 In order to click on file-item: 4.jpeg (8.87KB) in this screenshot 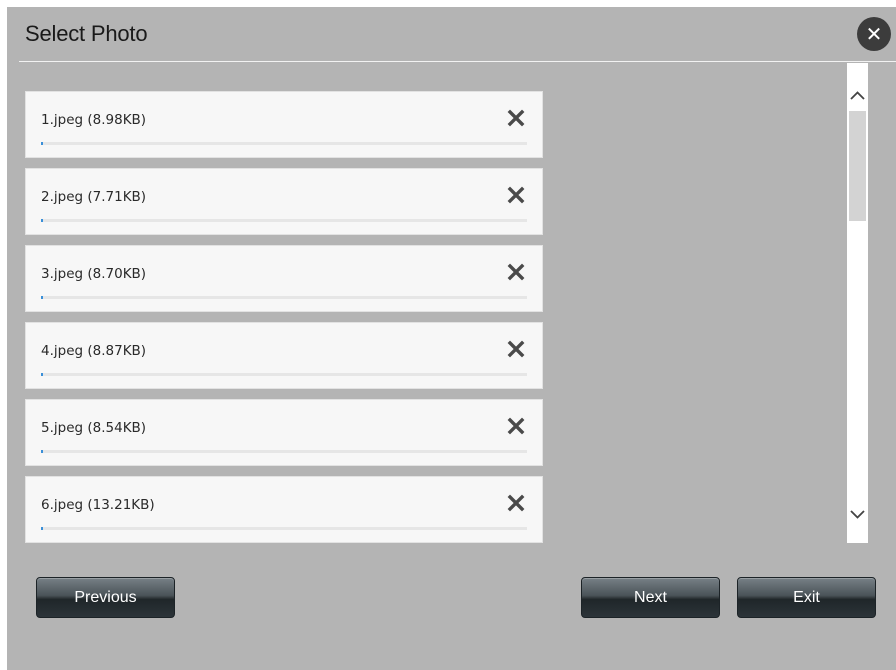, I will do `click(284, 355)`.